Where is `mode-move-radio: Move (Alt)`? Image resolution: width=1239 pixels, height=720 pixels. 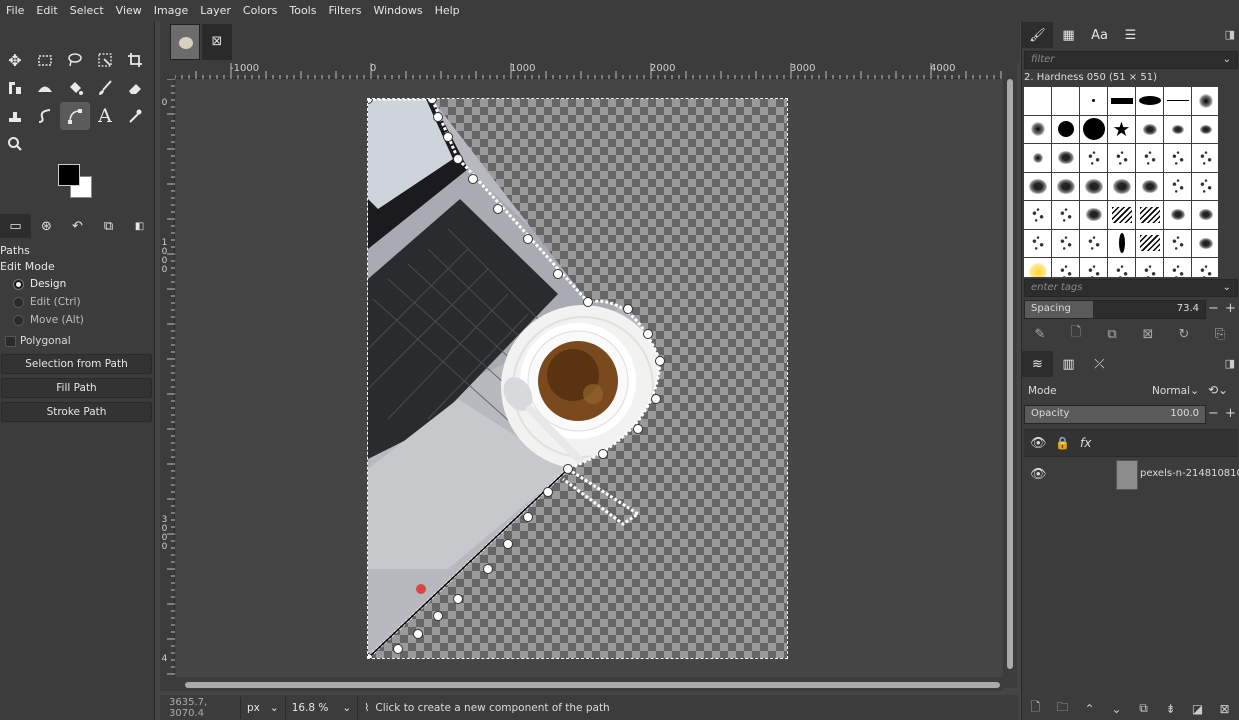
mode-move-radio: Move (Alt) is located at coordinates (77, 320).